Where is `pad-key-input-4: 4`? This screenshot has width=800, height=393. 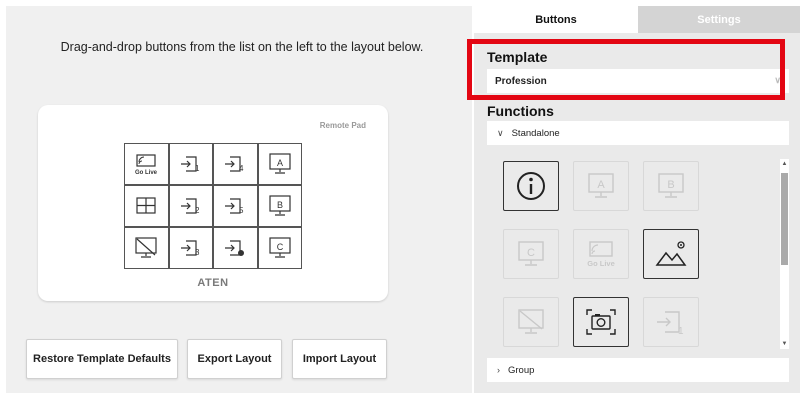
pad-key-input-4: 4 is located at coordinates (235, 164).